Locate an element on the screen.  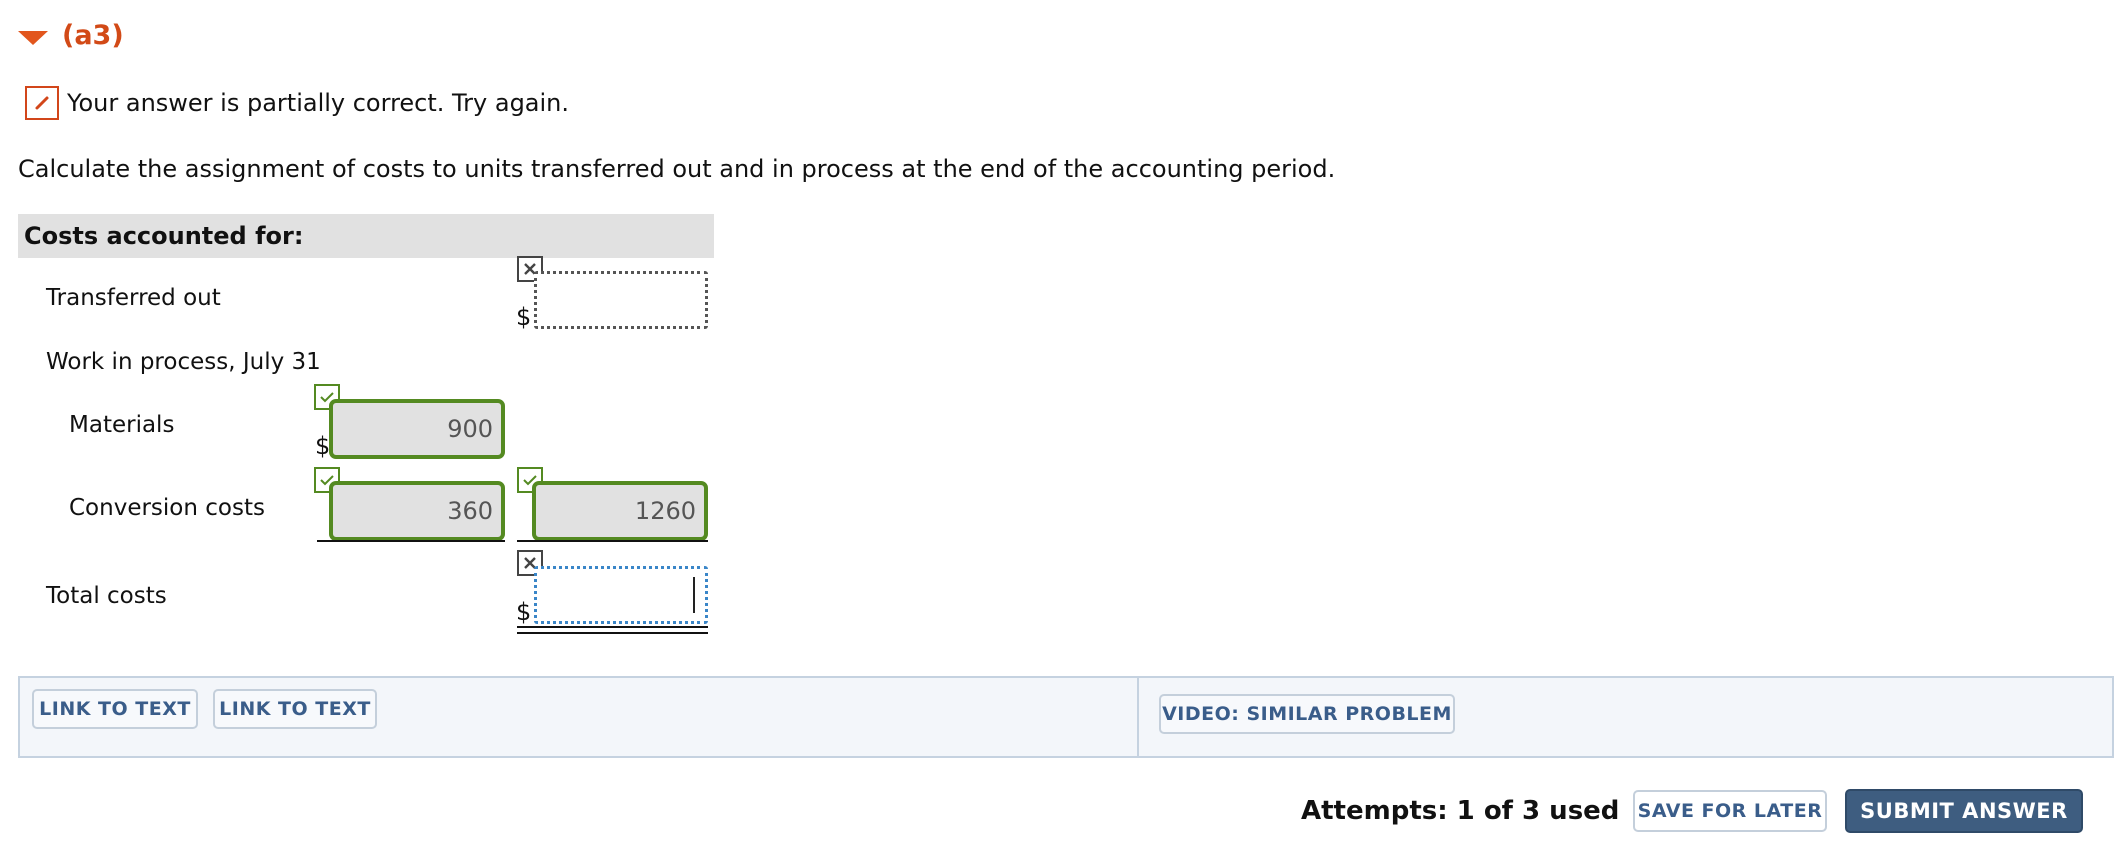
label-total-costs: Total costs is located at coordinates (106, 596).